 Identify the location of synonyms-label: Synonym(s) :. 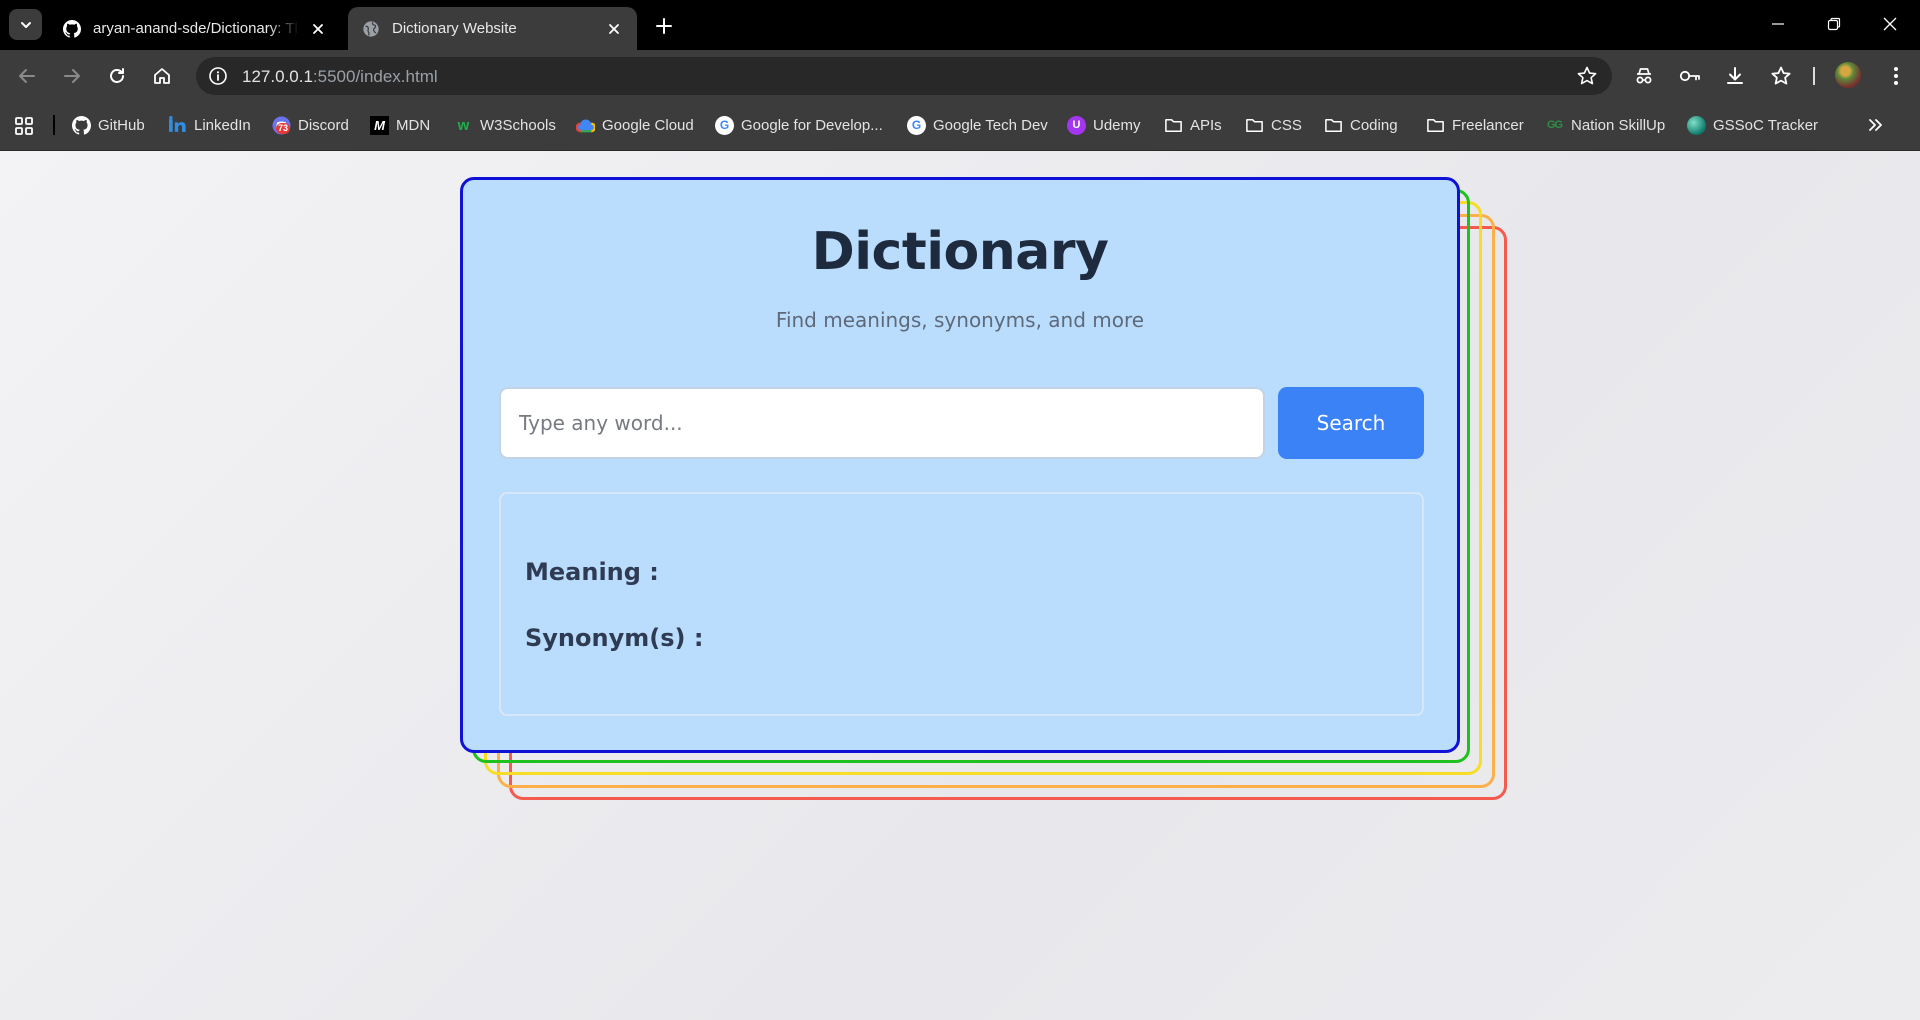
(614, 638).